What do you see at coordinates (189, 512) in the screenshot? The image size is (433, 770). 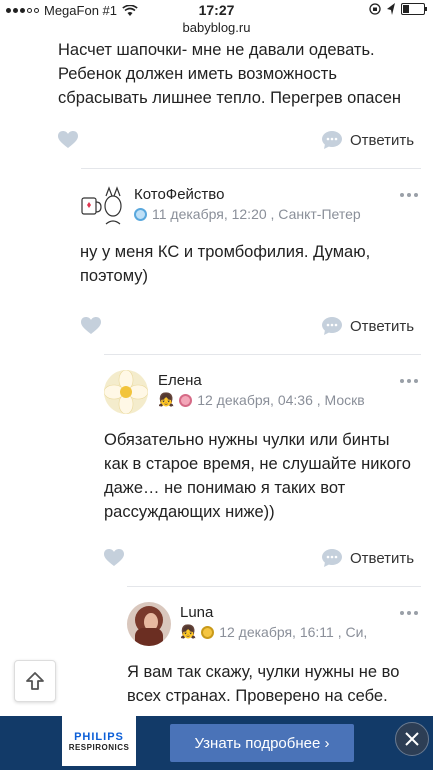 I see `comment-line: рассуждающих ниже))` at bounding box center [189, 512].